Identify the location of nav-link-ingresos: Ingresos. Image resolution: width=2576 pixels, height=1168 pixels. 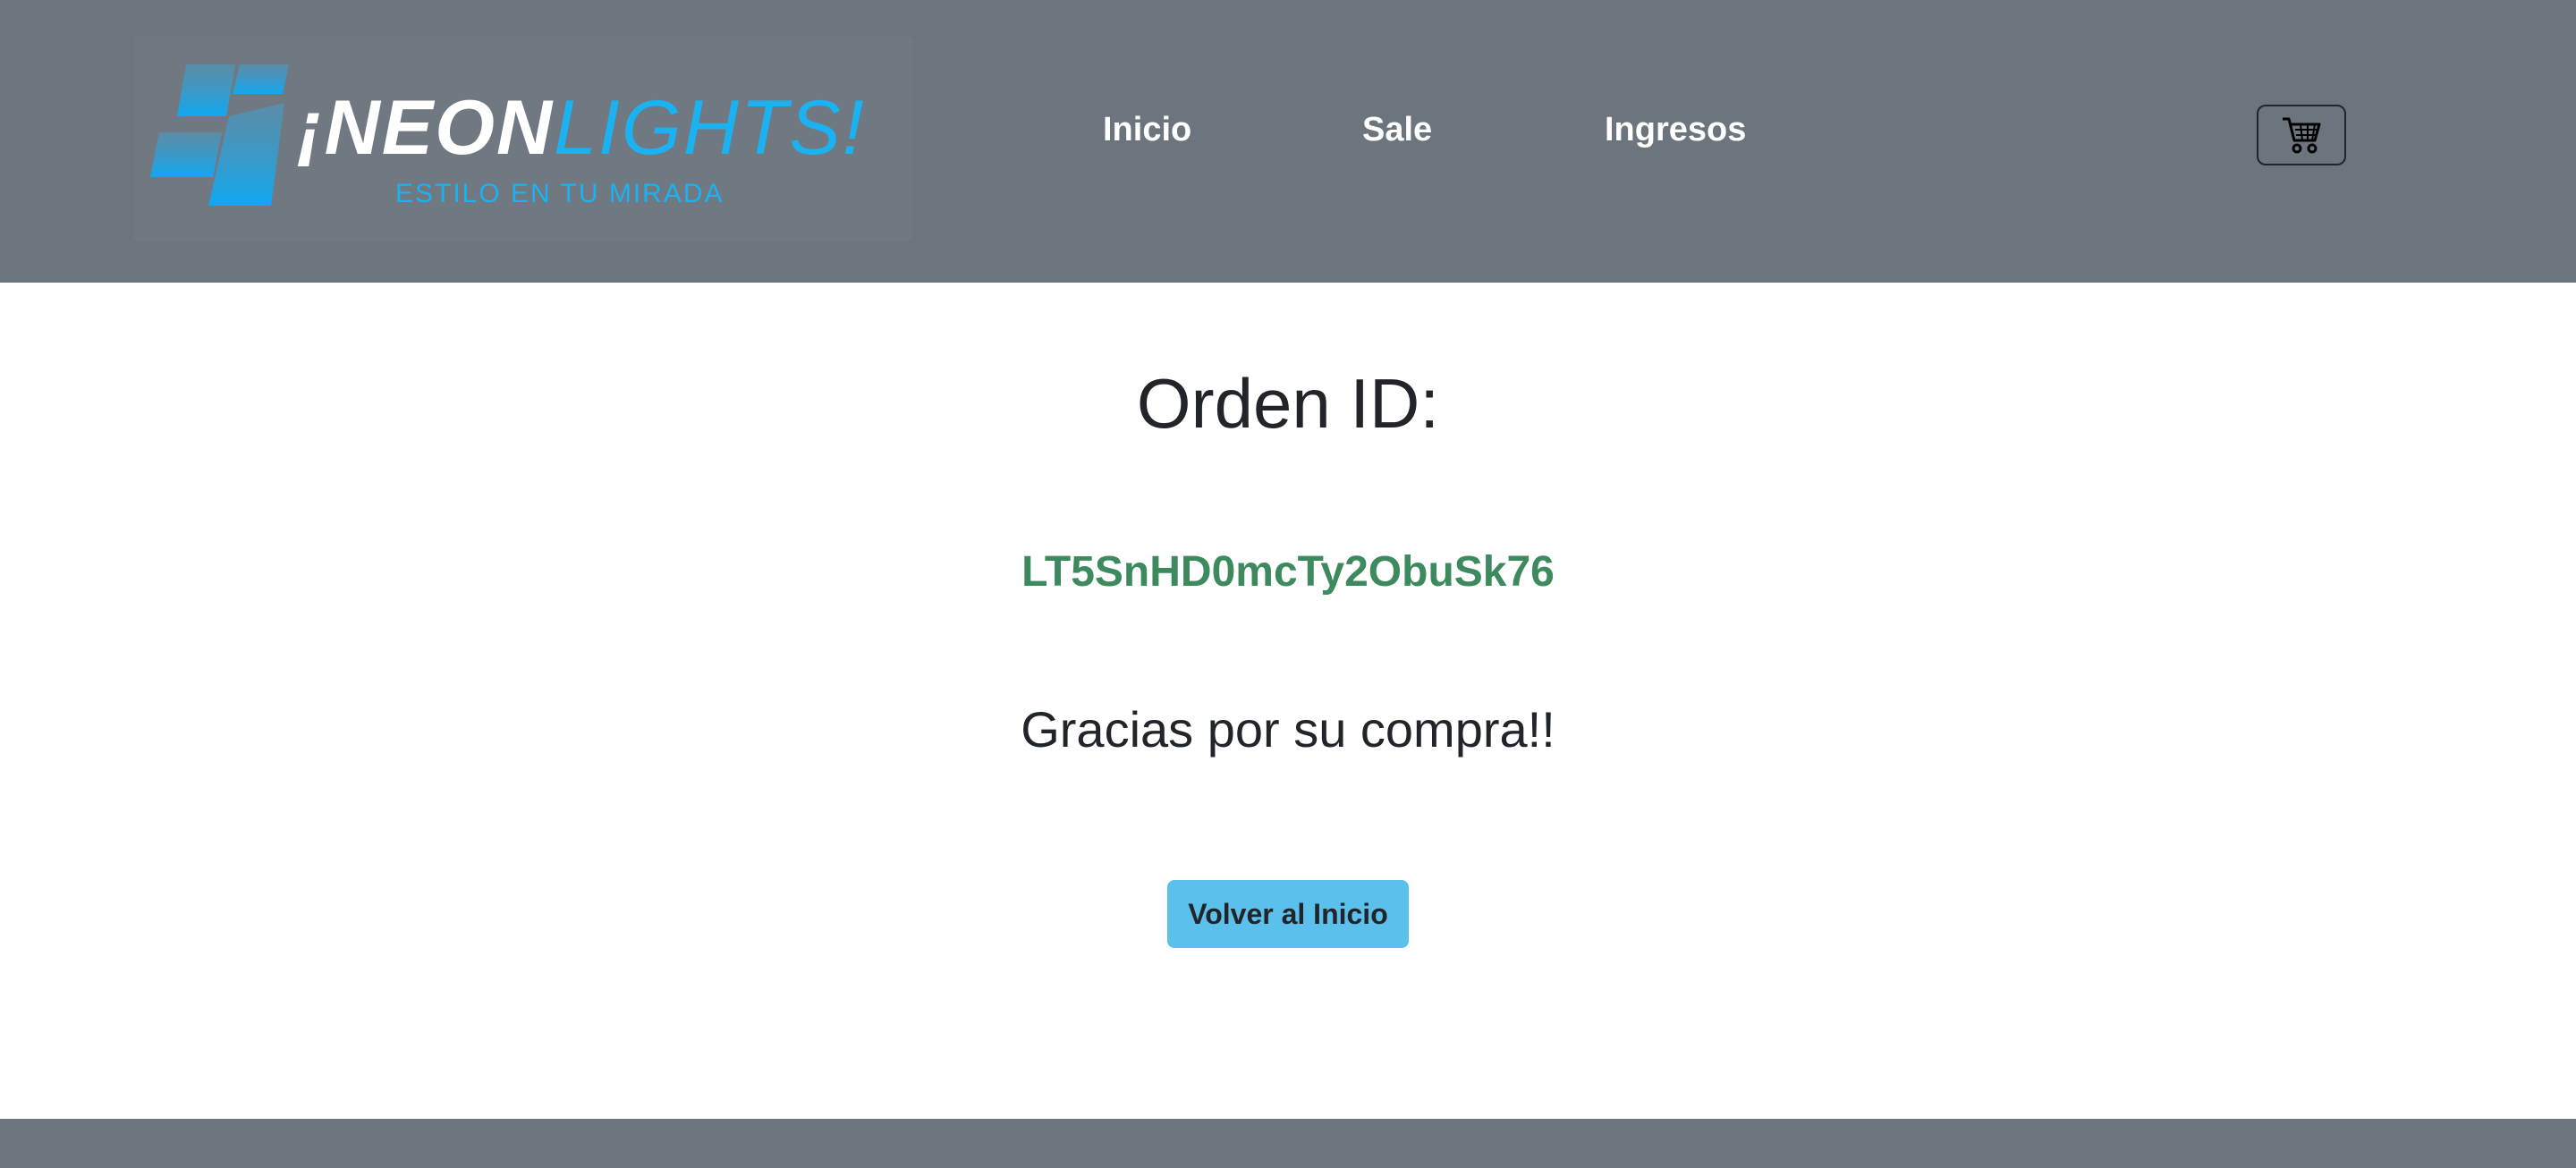
(1675, 130).